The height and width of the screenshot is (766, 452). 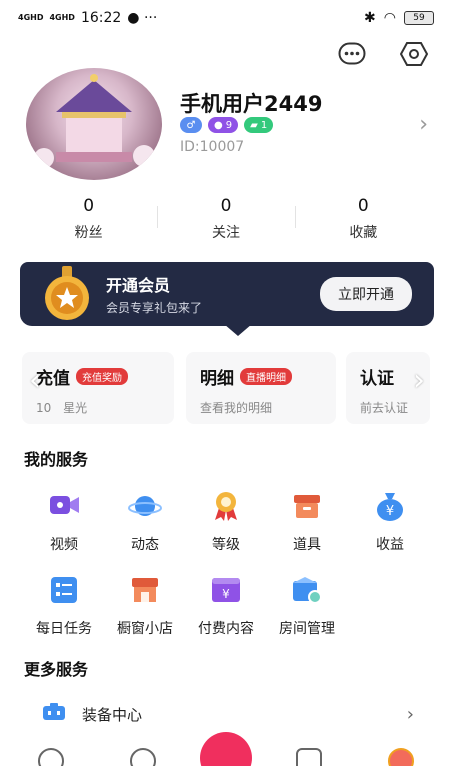 I want to click on card-desc: 查看我的明细, so click(x=236, y=408).